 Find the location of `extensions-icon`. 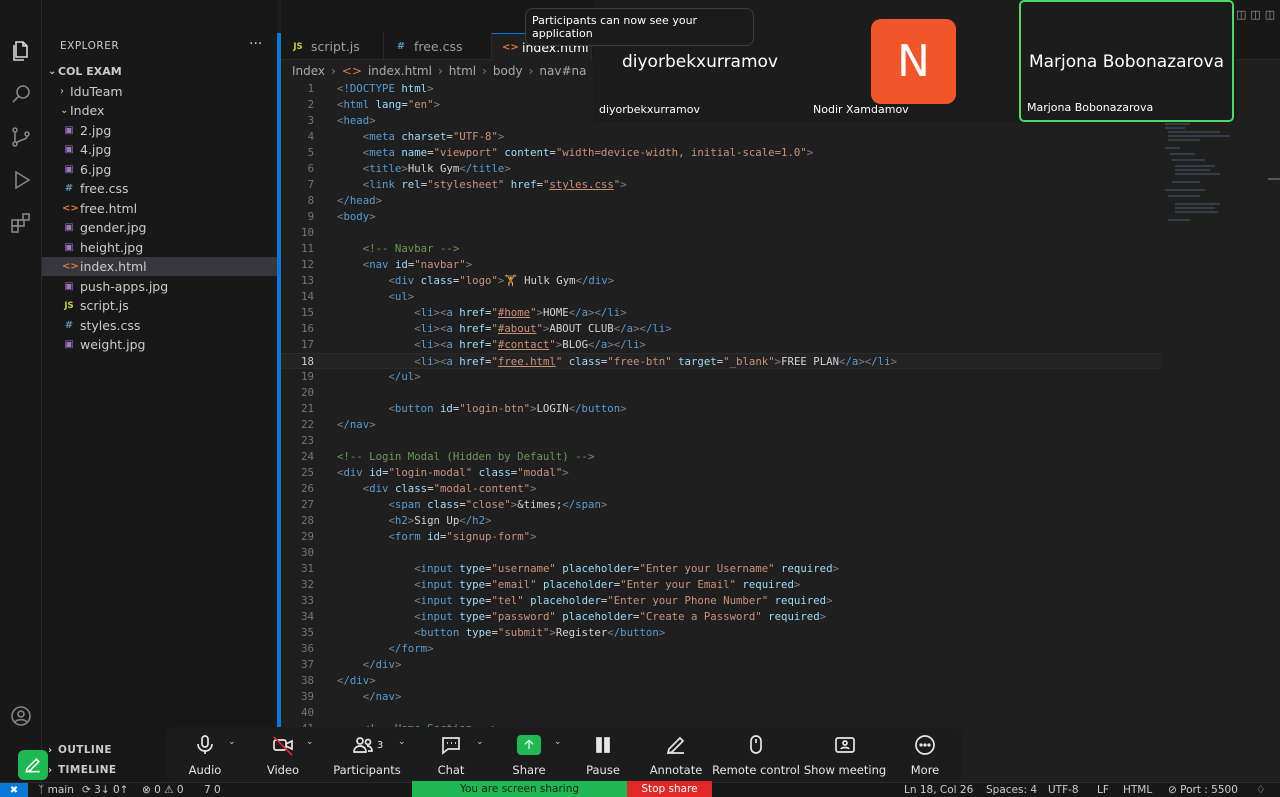

extensions-icon is located at coordinates (21, 223).